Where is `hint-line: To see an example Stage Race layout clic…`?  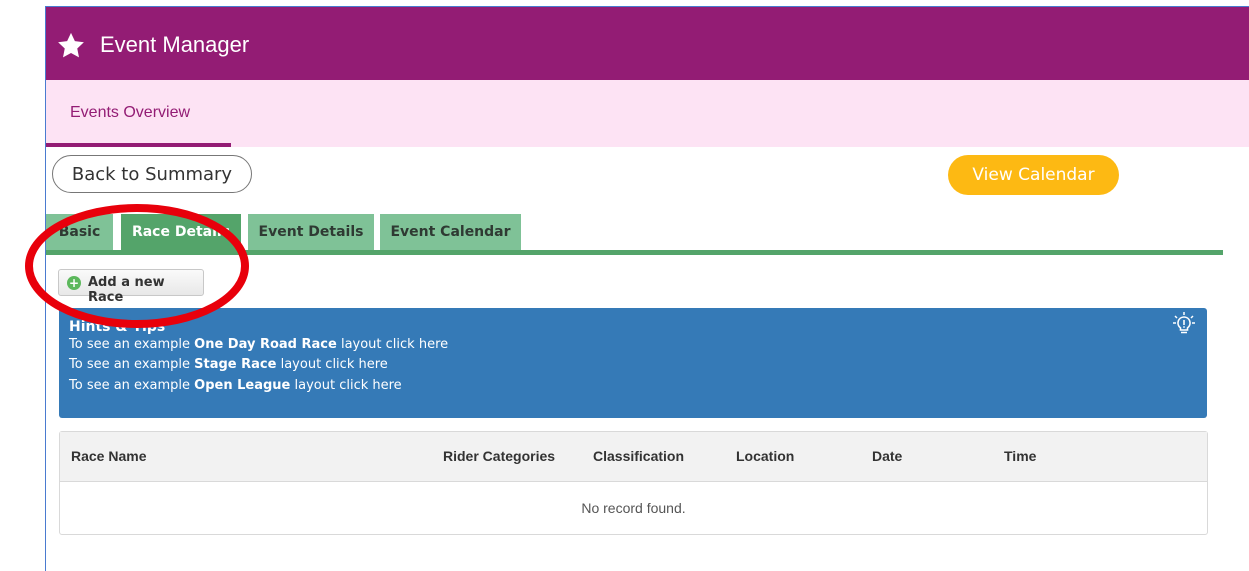 hint-line: To see an example Stage Race layout clic… is located at coordinates (228, 364).